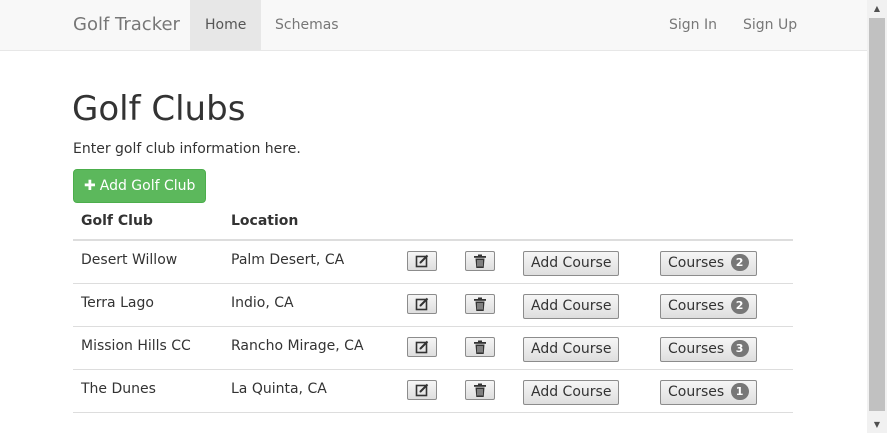 Image resolution: width=887 pixels, height=433 pixels. Describe the element at coordinates (159, 109) in the screenshot. I see `page-title: Golf Clubs` at that location.